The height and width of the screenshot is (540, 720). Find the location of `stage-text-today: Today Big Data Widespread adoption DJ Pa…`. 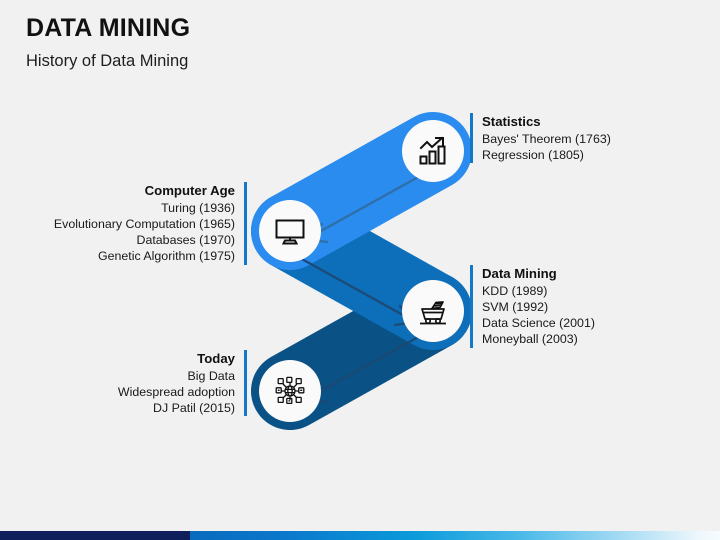

stage-text-today: Today Big Data Widespread adoption DJ Pa… is located at coordinates (182, 383).